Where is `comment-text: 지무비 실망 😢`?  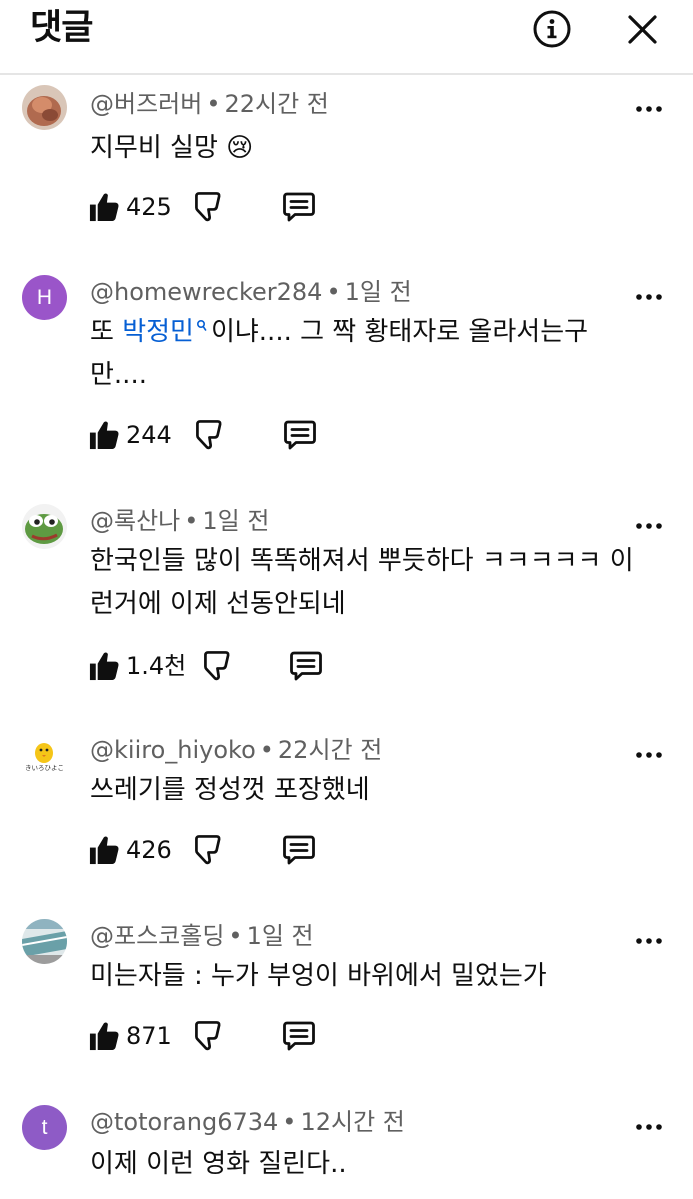
comment-text: 지무비 실망 😢 is located at coordinates (370, 148).